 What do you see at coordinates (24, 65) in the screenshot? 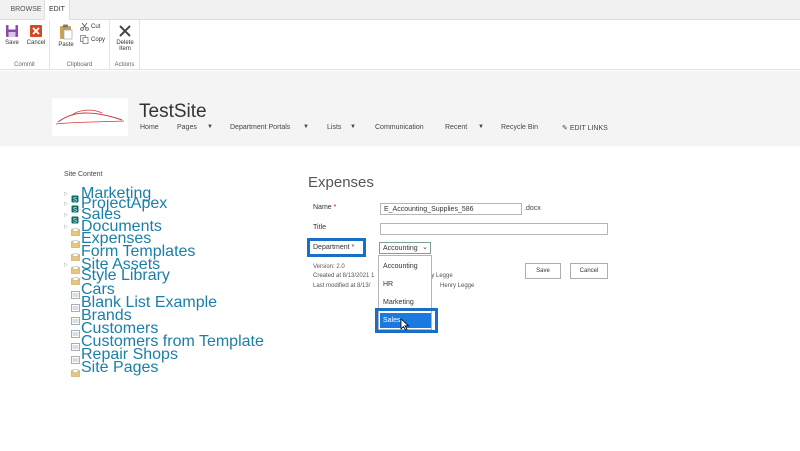
I see `commit-group-label: Commit` at bounding box center [24, 65].